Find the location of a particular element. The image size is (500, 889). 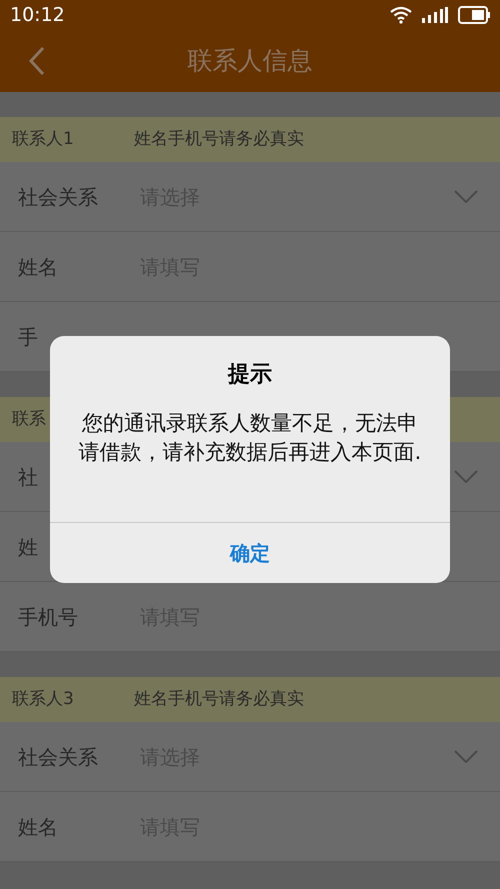

page-title: 联系人信息 is located at coordinates (250, 61).